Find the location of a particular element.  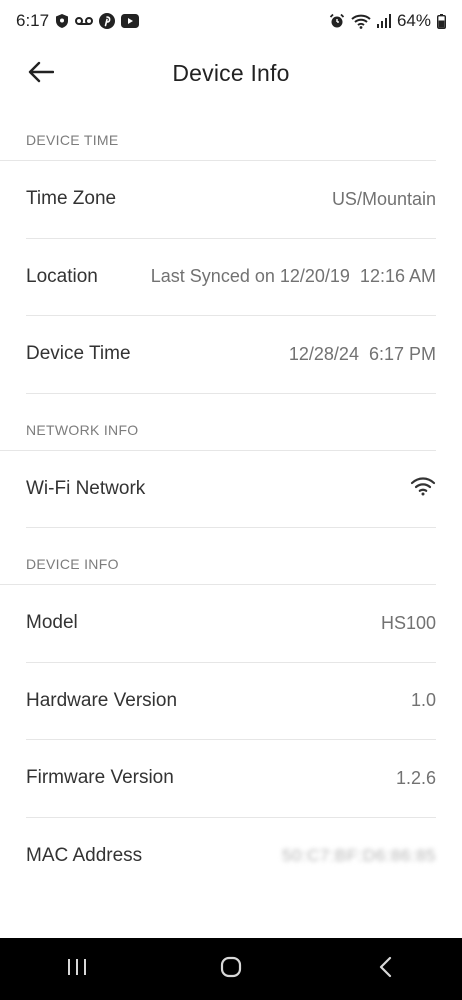

row-hardware-version: Hardware Version 1.0 is located at coordinates (231, 701).